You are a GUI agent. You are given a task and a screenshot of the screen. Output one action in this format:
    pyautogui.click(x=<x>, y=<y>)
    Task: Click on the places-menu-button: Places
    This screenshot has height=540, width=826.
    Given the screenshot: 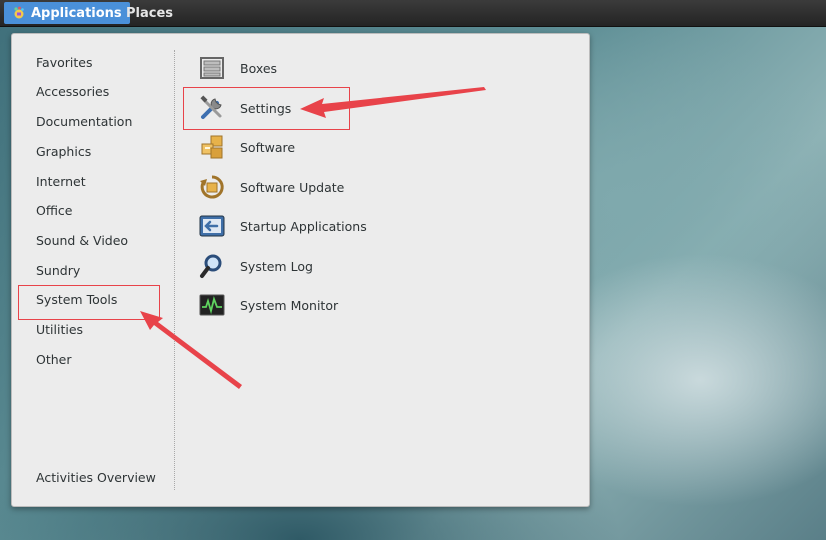 What is the action you would take?
    pyautogui.click(x=149, y=13)
    